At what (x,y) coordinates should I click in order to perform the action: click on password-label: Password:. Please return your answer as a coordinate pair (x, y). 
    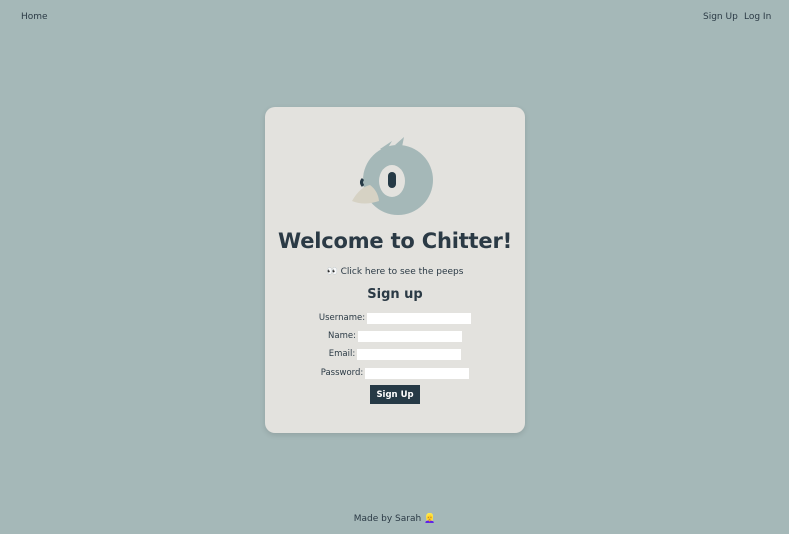
    Looking at the image, I should click on (342, 373).